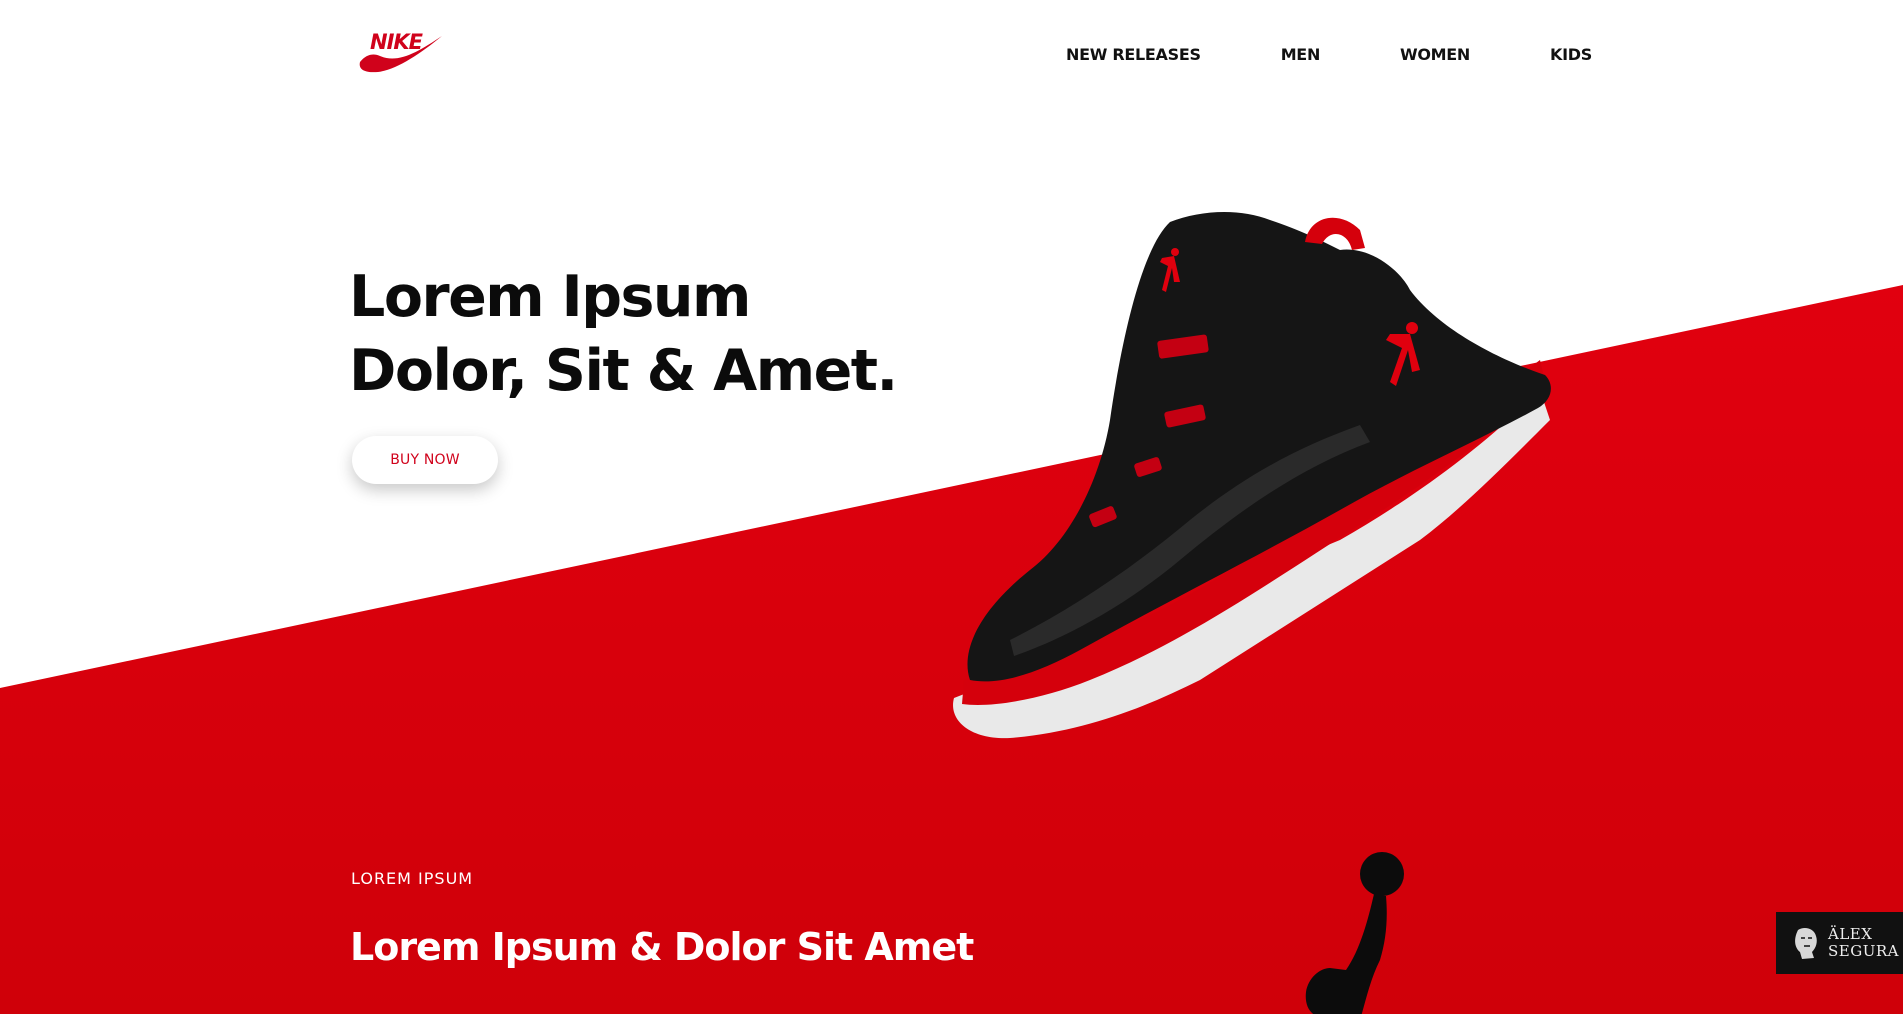  Describe the element at coordinates (1354, 933) in the screenshot. I see `jumpman-silhouette-icon` at that location.